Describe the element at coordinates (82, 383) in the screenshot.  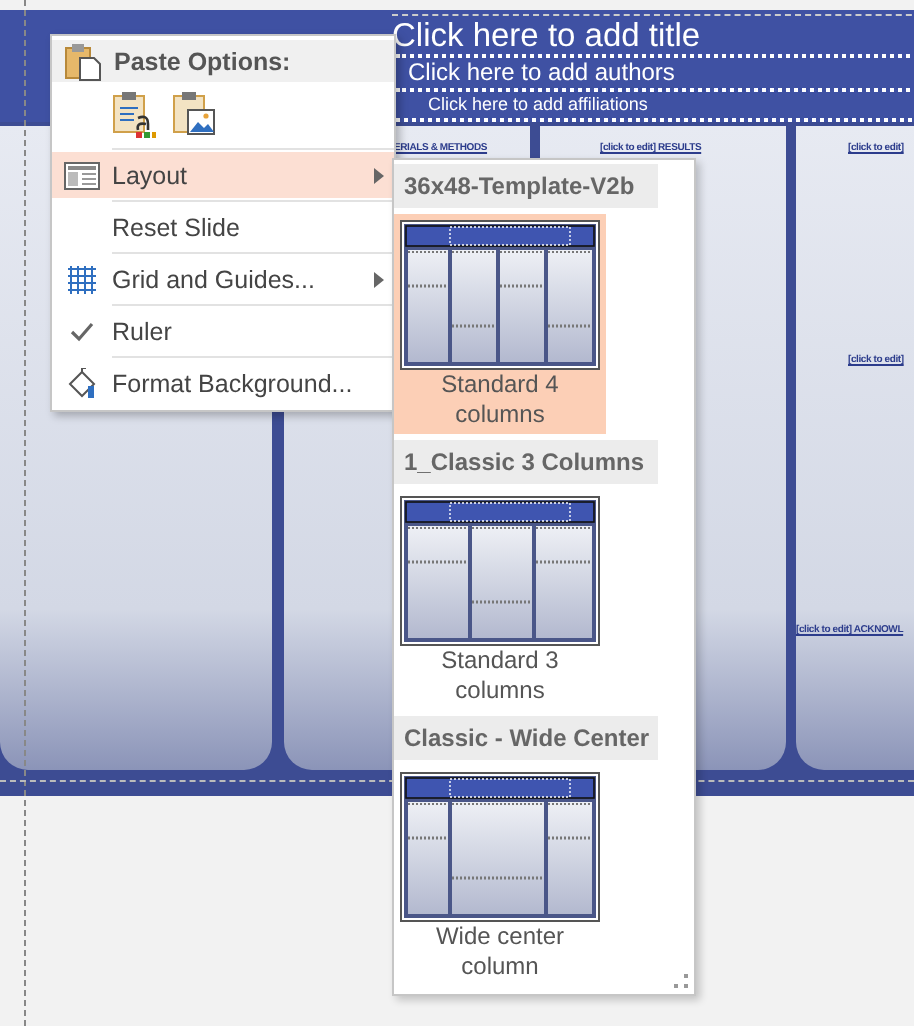
I see `paint-bucket-icon` at that location.